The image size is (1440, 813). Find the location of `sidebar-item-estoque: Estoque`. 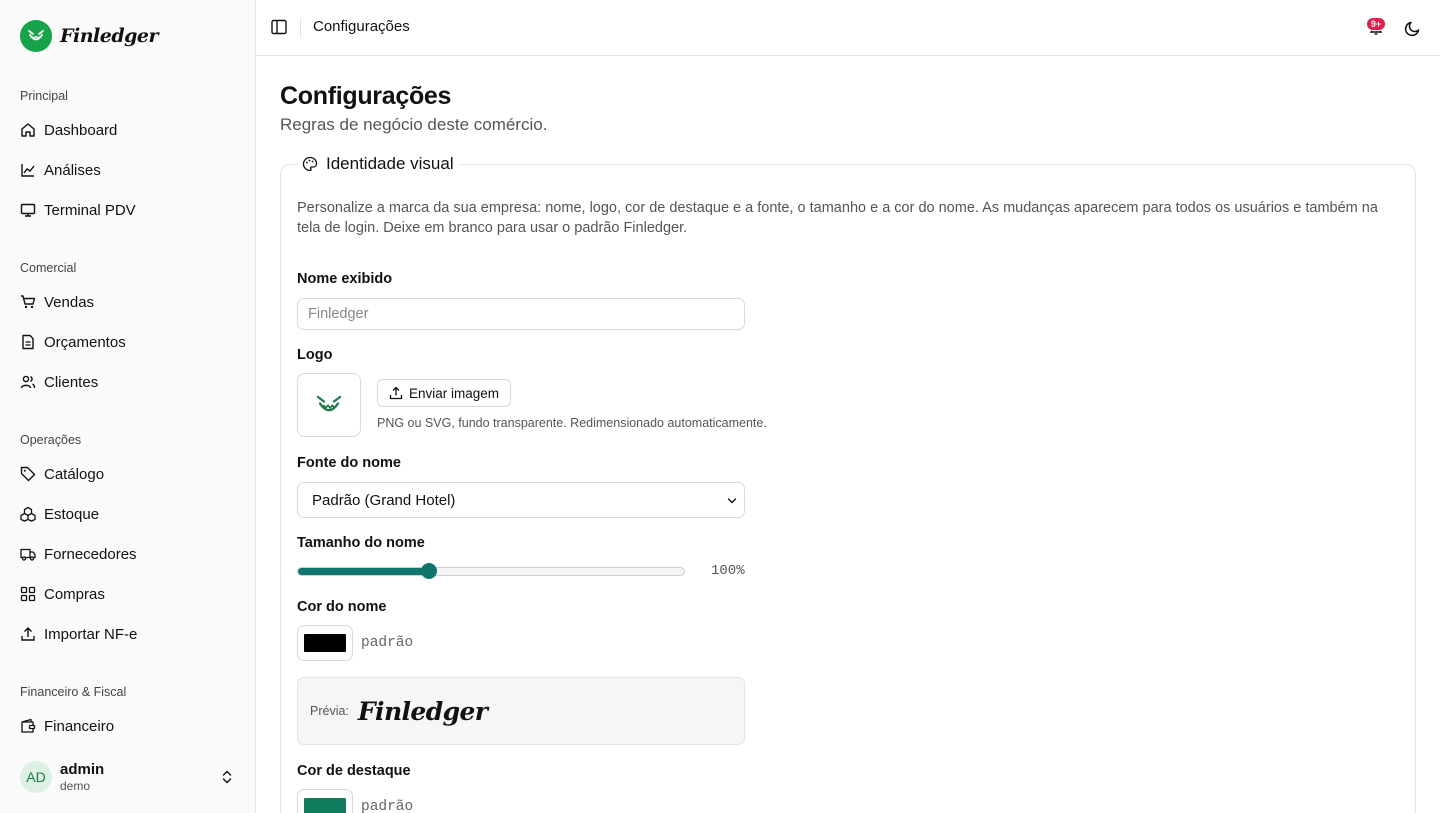

sidebar-item-estoque: Estoque is located at coordinates (59, 514).